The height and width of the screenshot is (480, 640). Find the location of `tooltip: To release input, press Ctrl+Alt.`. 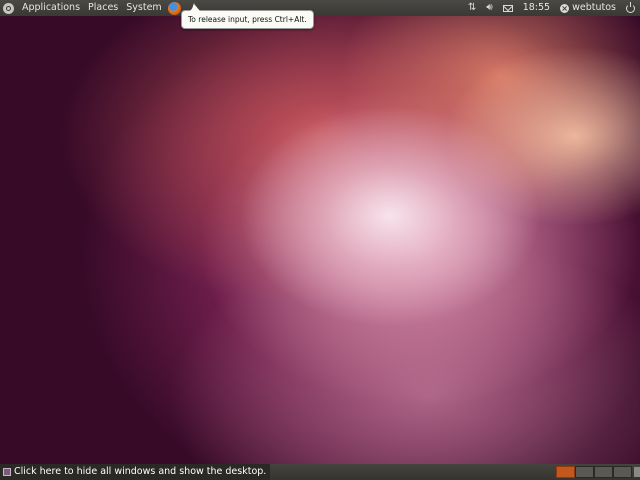

tooltip: To release input, press Ctrl+Alt. is located at coordinates (247, 17).